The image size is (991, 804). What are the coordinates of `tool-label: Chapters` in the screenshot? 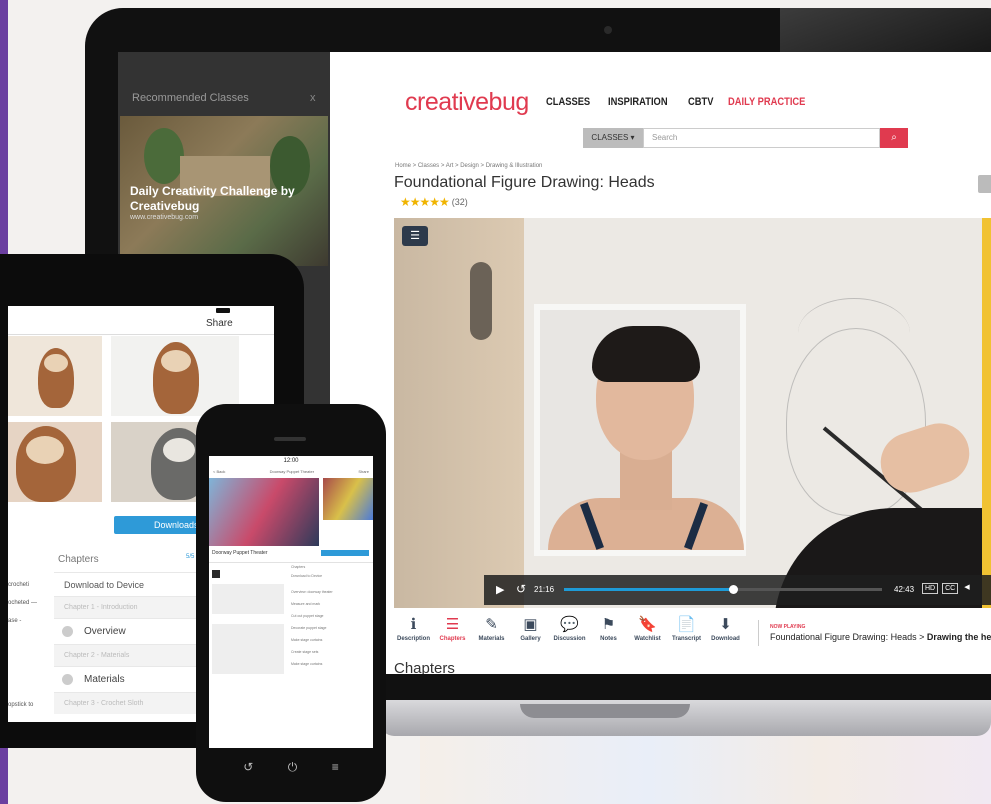 It's located at (452, 639).